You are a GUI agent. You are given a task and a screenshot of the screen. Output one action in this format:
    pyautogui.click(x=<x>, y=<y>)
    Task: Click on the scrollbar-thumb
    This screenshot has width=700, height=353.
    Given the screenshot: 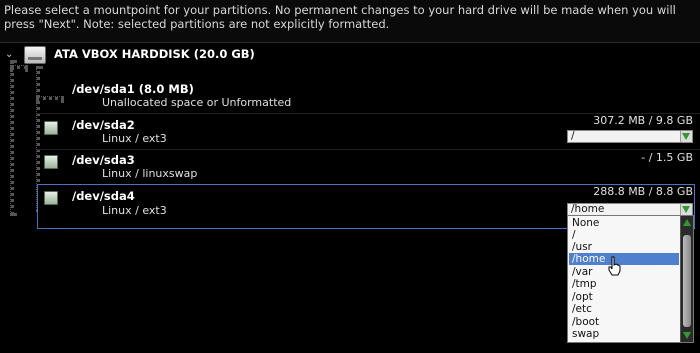 What is the action you would take?
    pyautogui.click(x=687, y=281)
    